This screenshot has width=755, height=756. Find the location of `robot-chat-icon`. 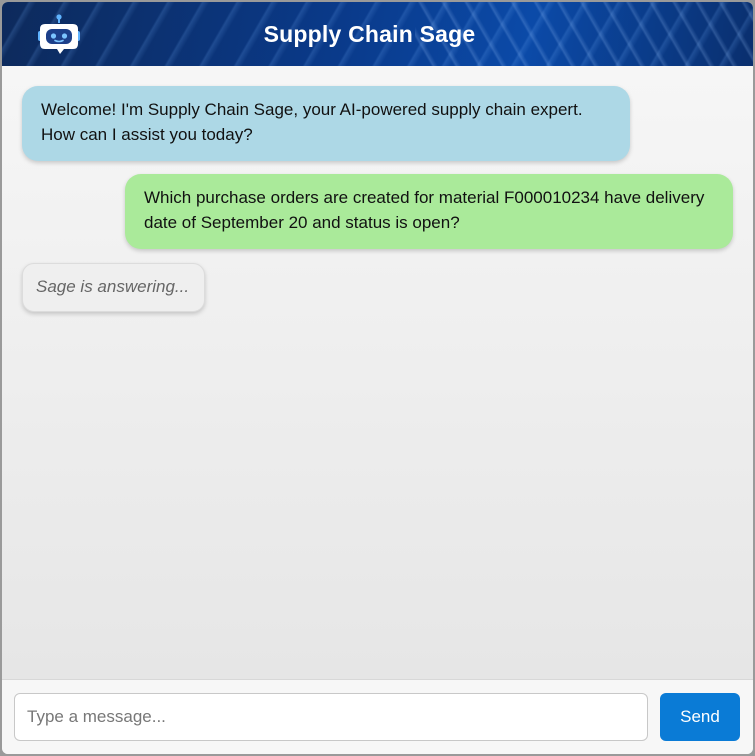

robot-chat-icon is located at coordinates (59, 34).